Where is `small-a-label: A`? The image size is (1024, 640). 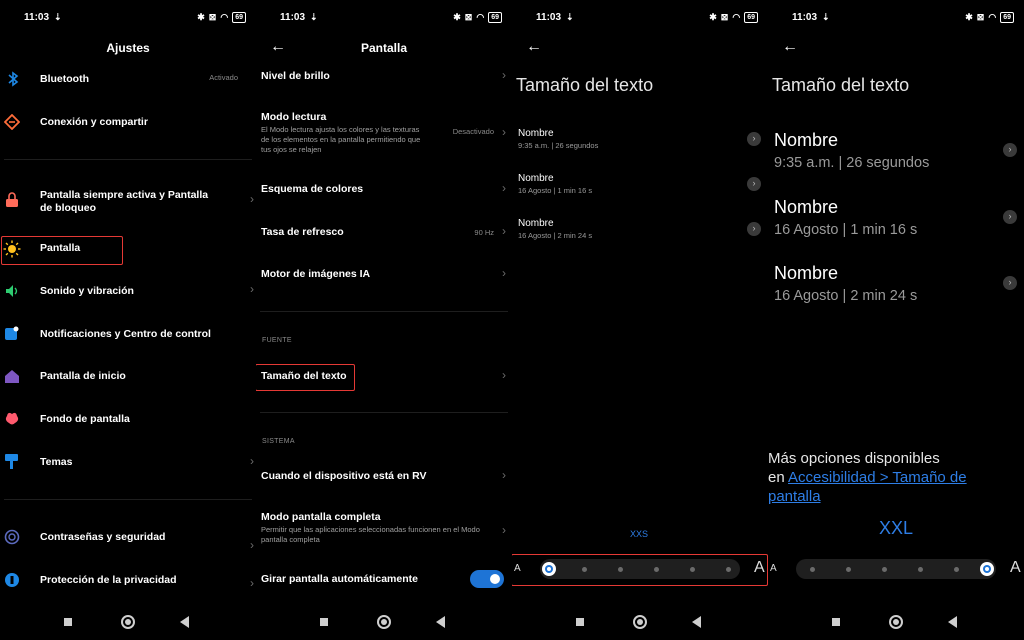 small-a-label: A is located at coordinates (773, 568).